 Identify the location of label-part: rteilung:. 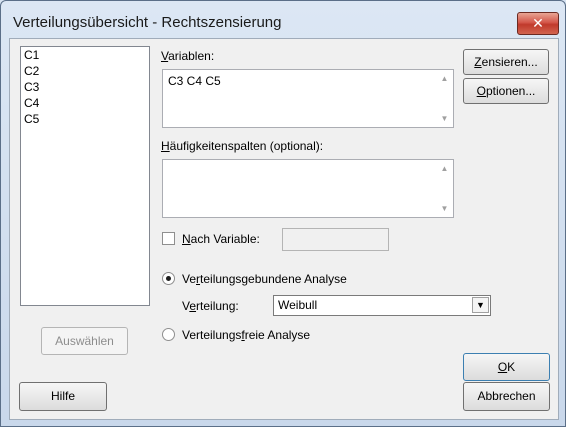
(217, 306).